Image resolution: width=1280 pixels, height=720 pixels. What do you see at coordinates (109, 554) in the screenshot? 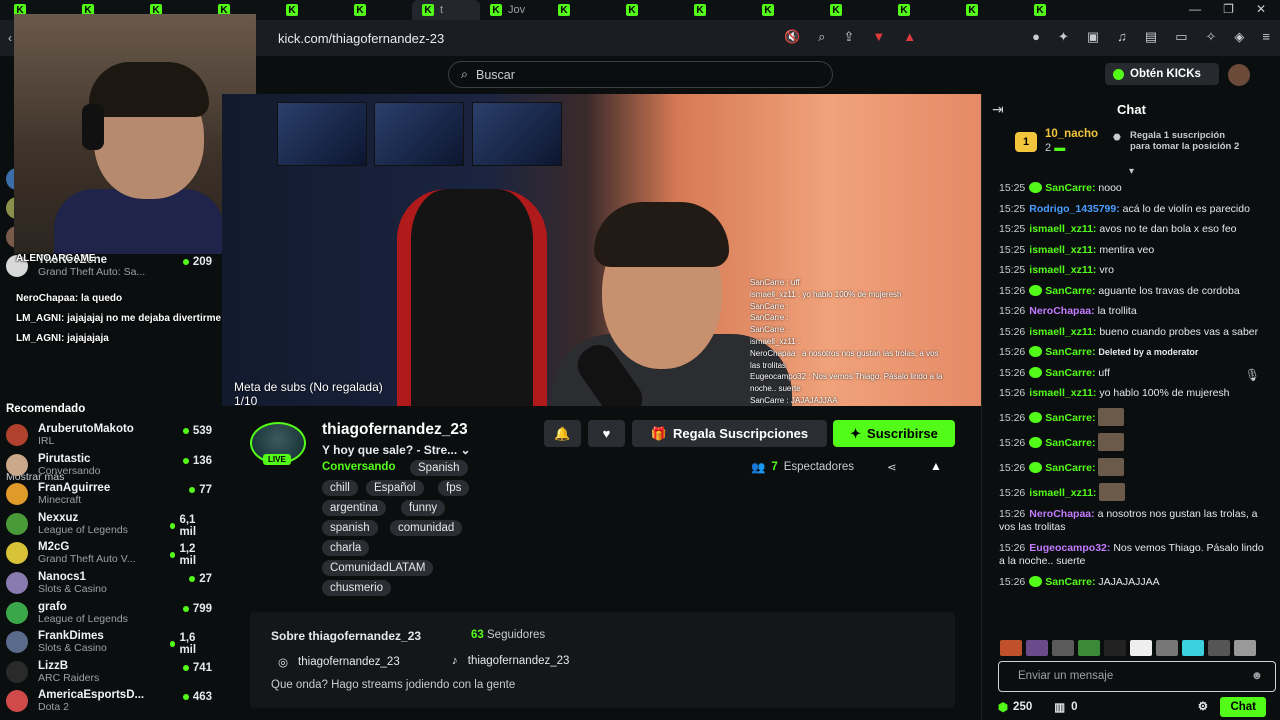
I see `sidebar-channel: M2cG Grand Theft Auto V... 1,2 mil` at bounding box center [109, 554].